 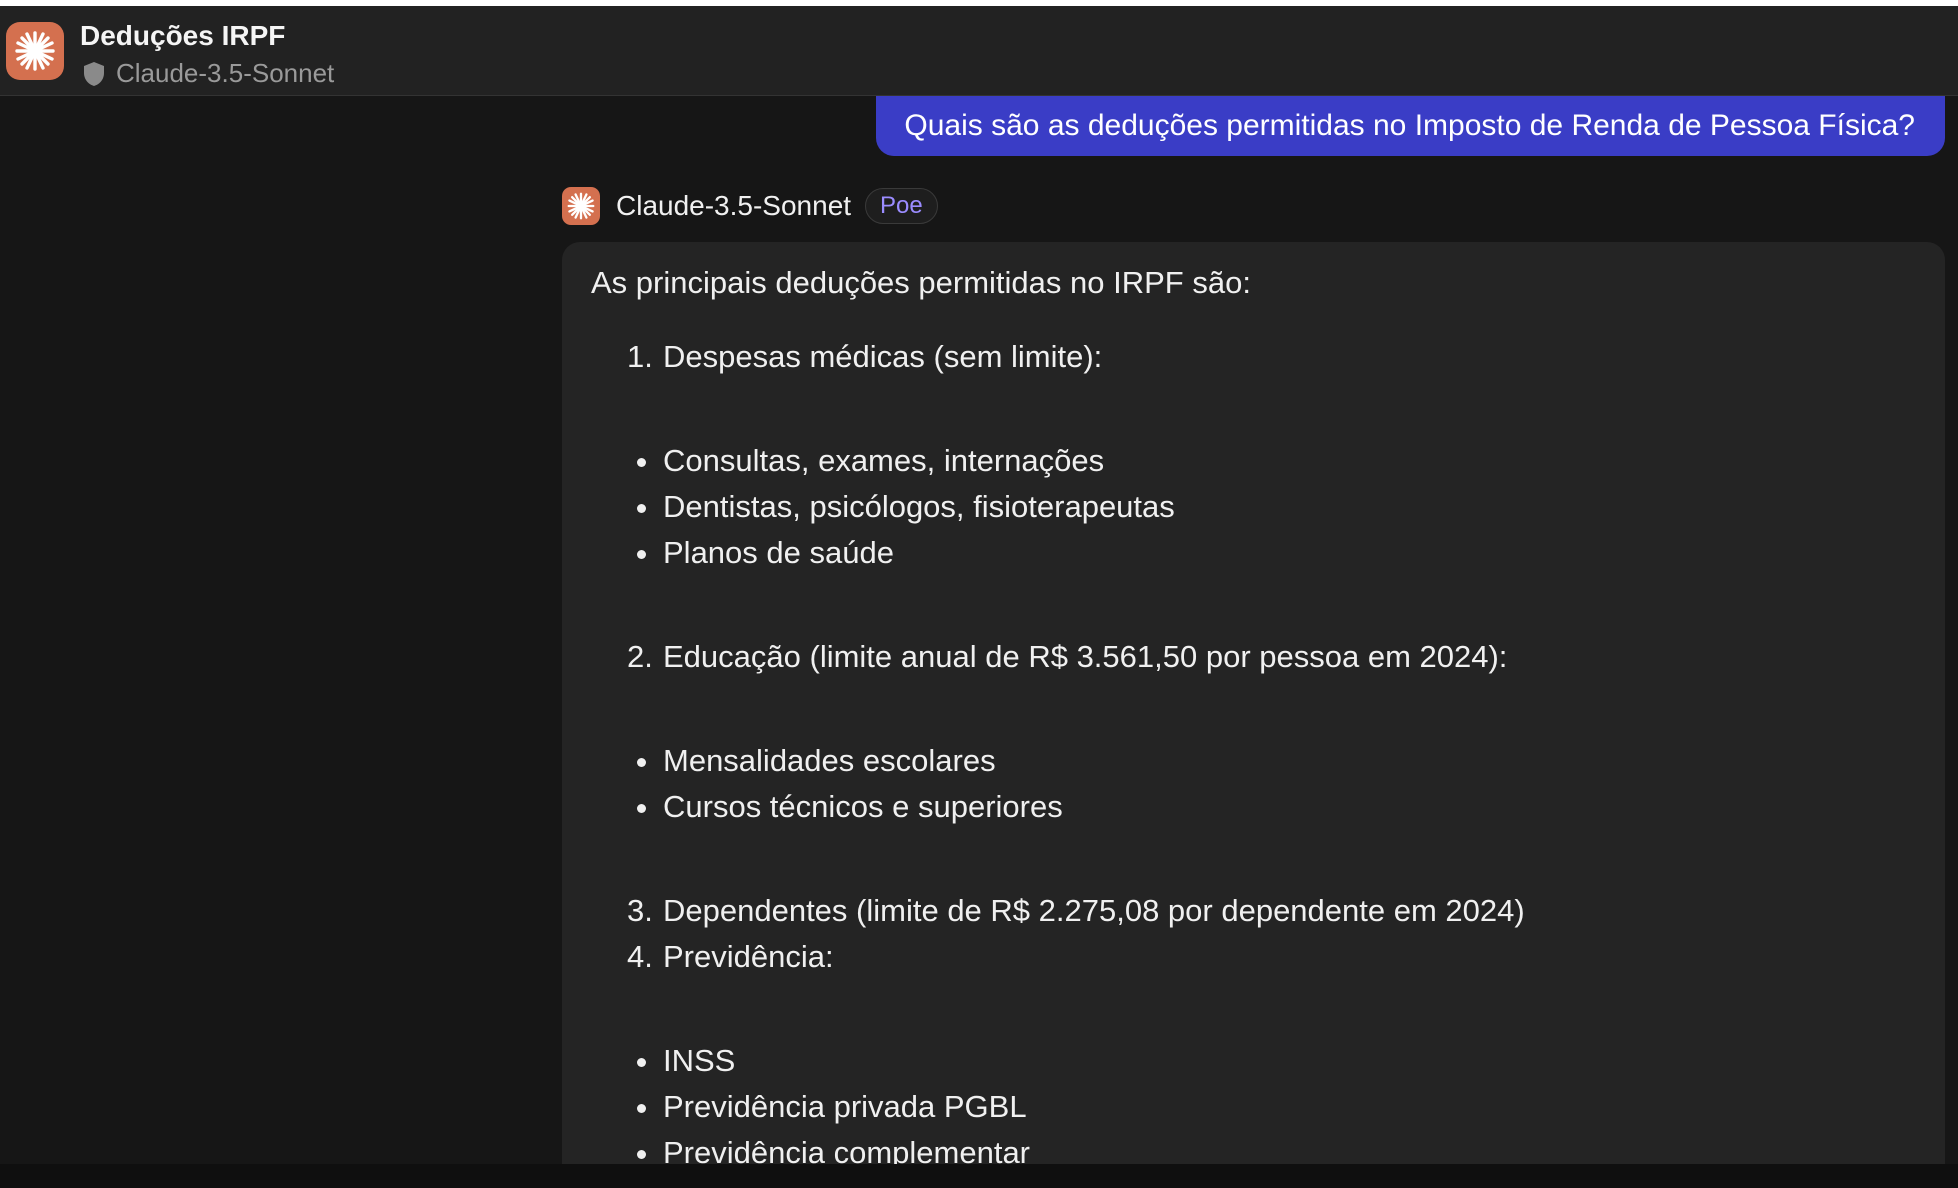 What do you see at coordinates (182, 36) in the screenshot?
I see `chat-title: Deduções IRPF` at bounding box center [182, 36].